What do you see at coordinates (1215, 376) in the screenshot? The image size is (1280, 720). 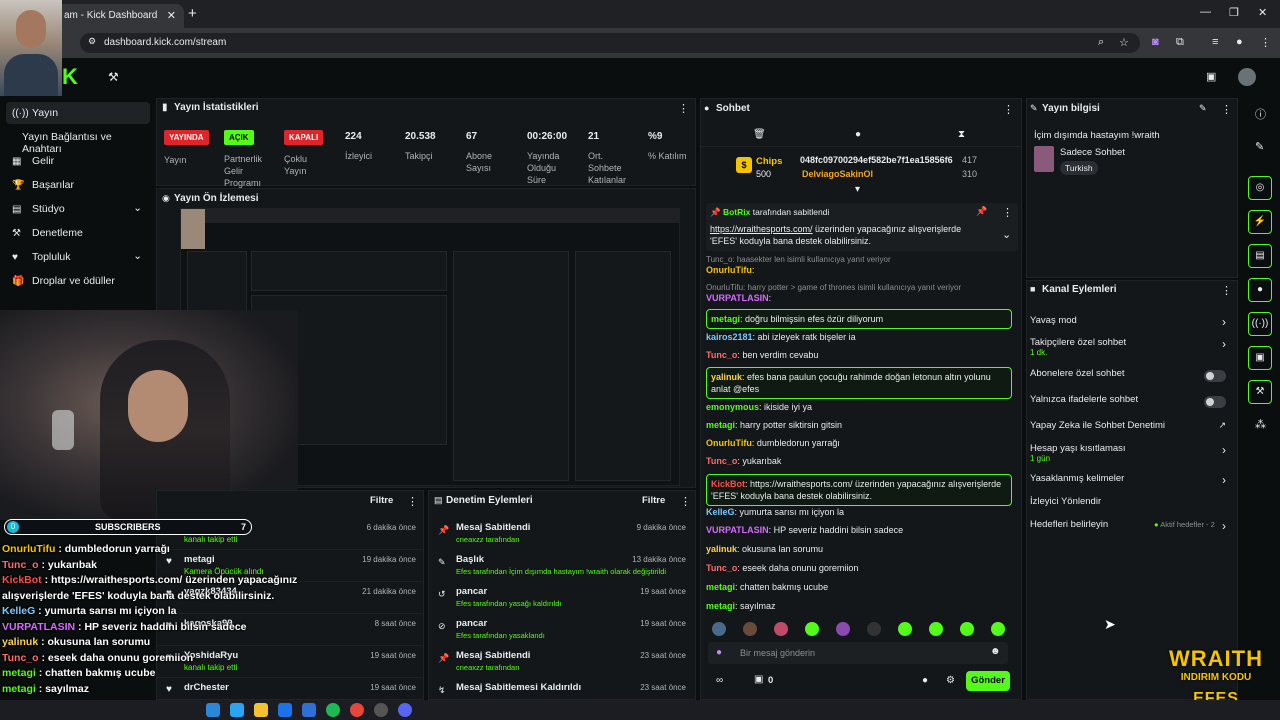 I see `toggle-switch` at bounding box center [1215, 376].